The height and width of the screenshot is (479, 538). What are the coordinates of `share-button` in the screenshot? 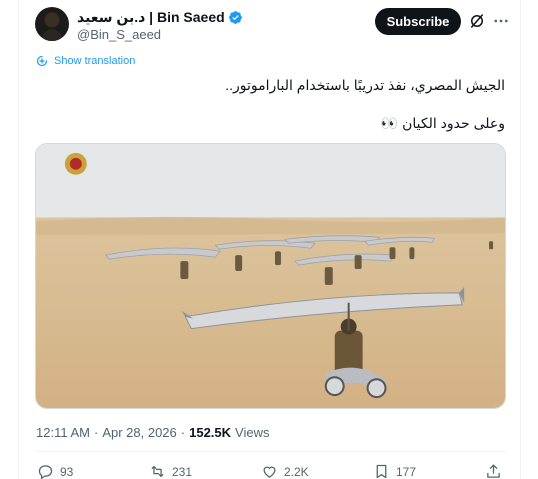 It's located at (493, 471).